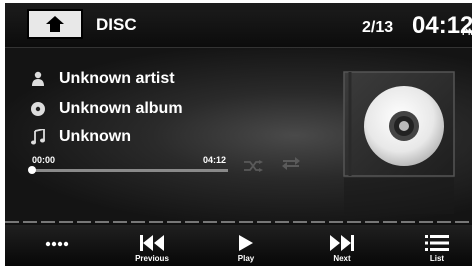 This screenshot has height=268, width=475. Describe the element at coordinates (128, 170) in the screenshot. I see `progress-bar` at that location.